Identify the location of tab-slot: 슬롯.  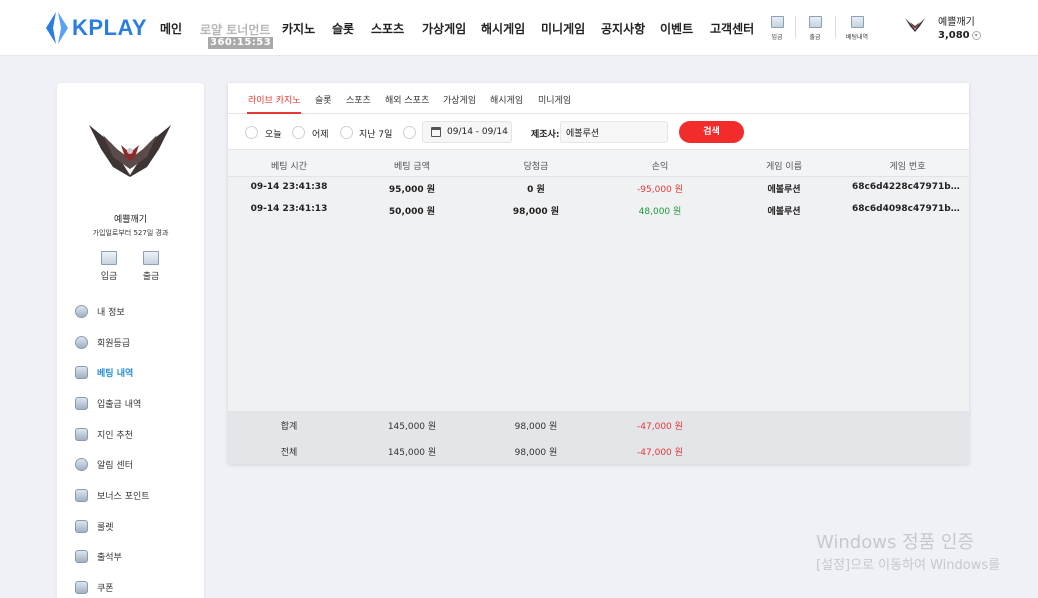
(323, 99).